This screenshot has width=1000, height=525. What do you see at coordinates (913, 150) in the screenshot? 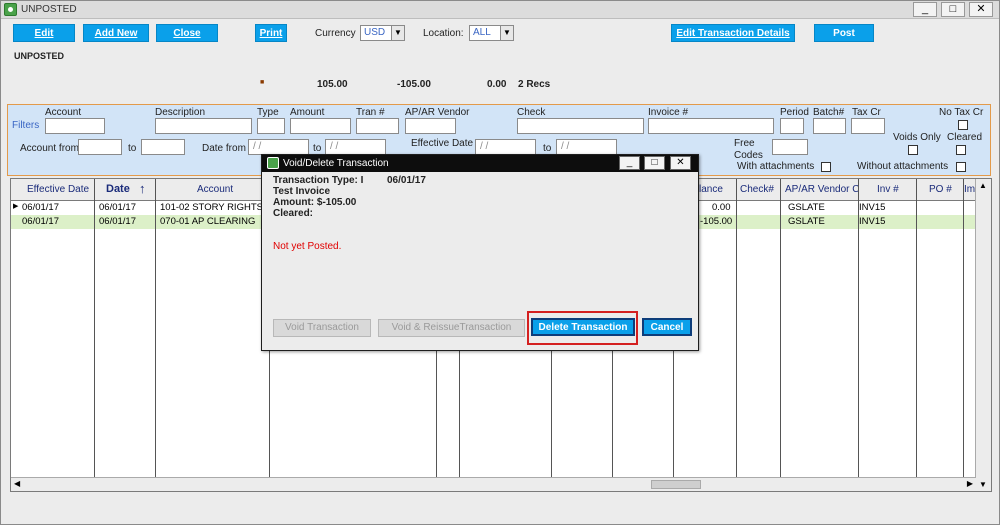
I see `voids-only-checkbox` at bounding box center [913, 150].